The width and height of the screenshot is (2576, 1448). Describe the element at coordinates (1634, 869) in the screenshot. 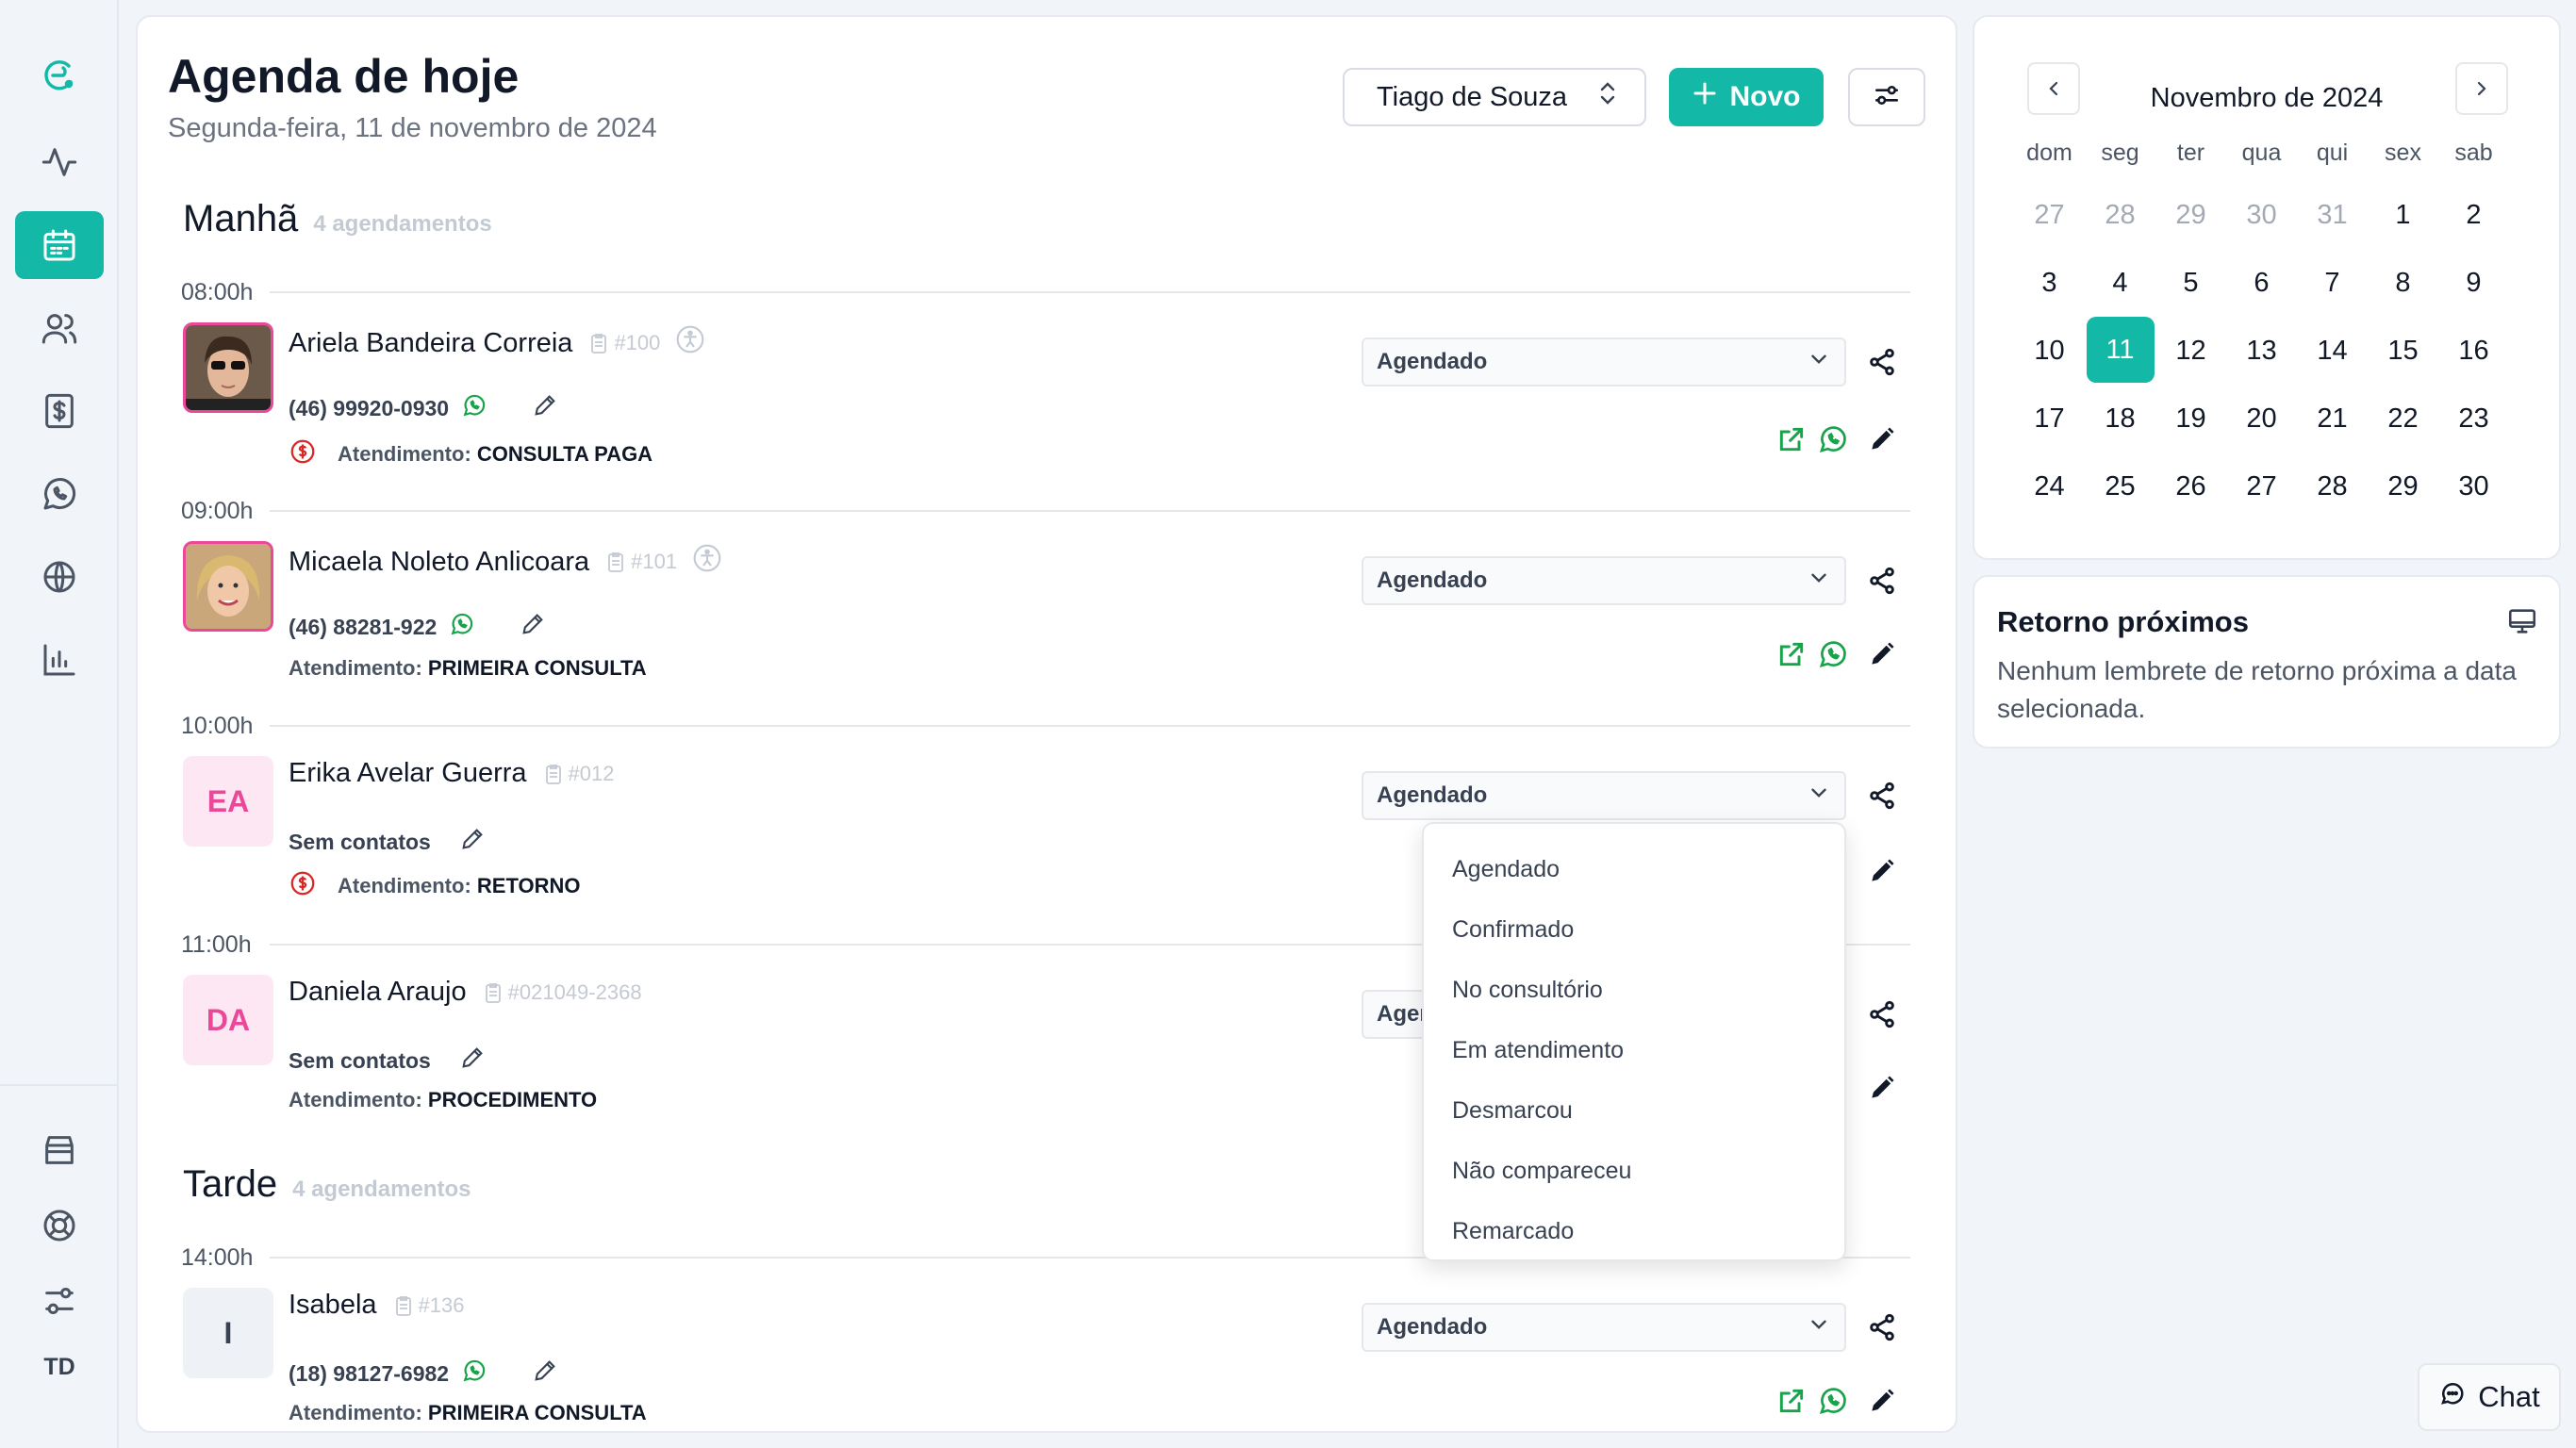

I see `status-option: Agendado` at that location.